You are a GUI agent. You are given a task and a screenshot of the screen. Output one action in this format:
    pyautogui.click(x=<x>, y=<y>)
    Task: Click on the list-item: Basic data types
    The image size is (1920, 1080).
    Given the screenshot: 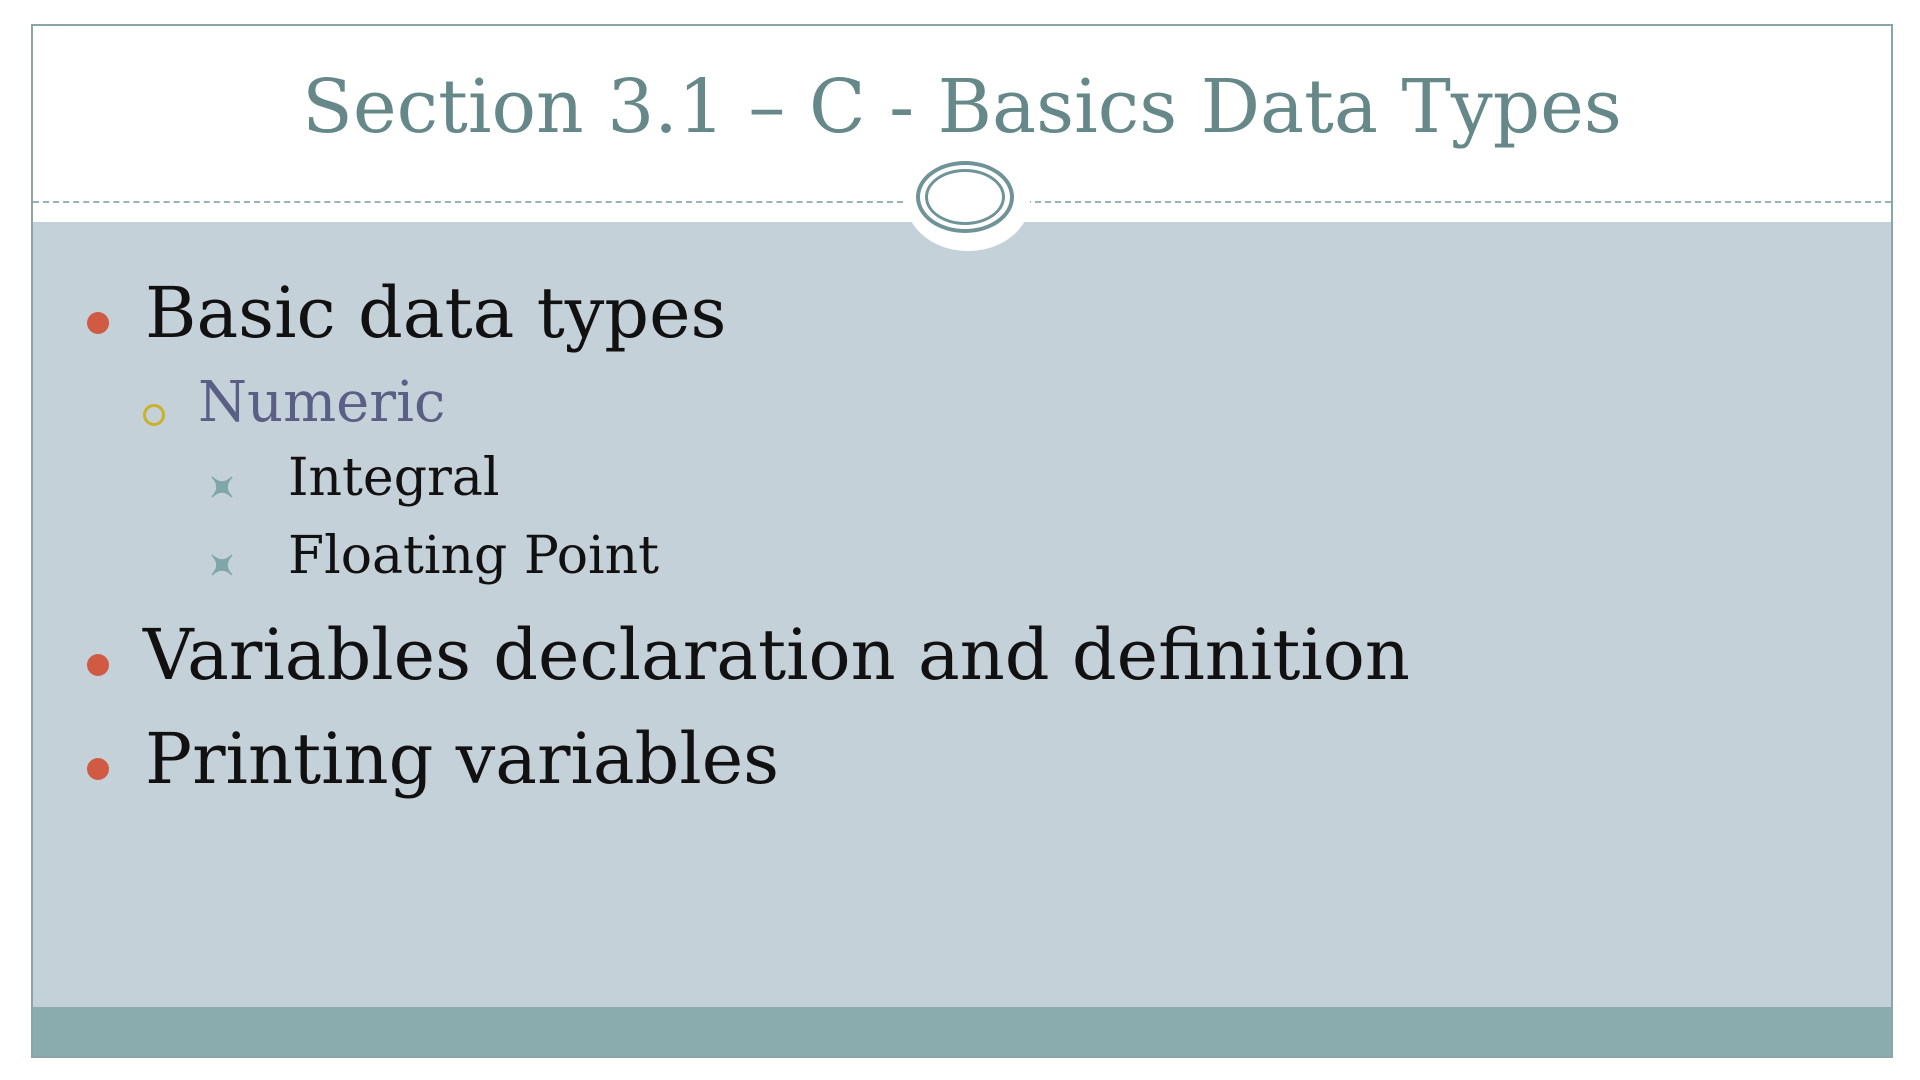 What is the action you would take?
    pyautogui.click(x=837, y=317)
    